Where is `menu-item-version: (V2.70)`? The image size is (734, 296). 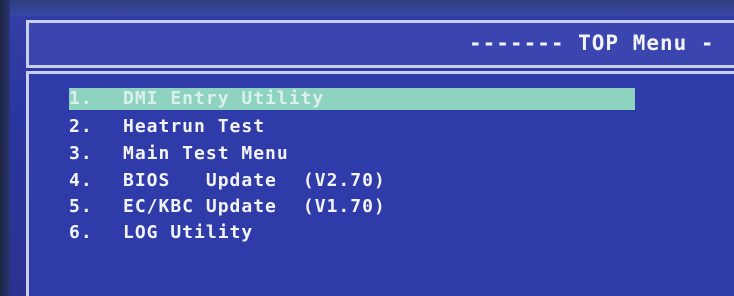 menu-item-version: (V2.70) is located at coordinates (344, 180).